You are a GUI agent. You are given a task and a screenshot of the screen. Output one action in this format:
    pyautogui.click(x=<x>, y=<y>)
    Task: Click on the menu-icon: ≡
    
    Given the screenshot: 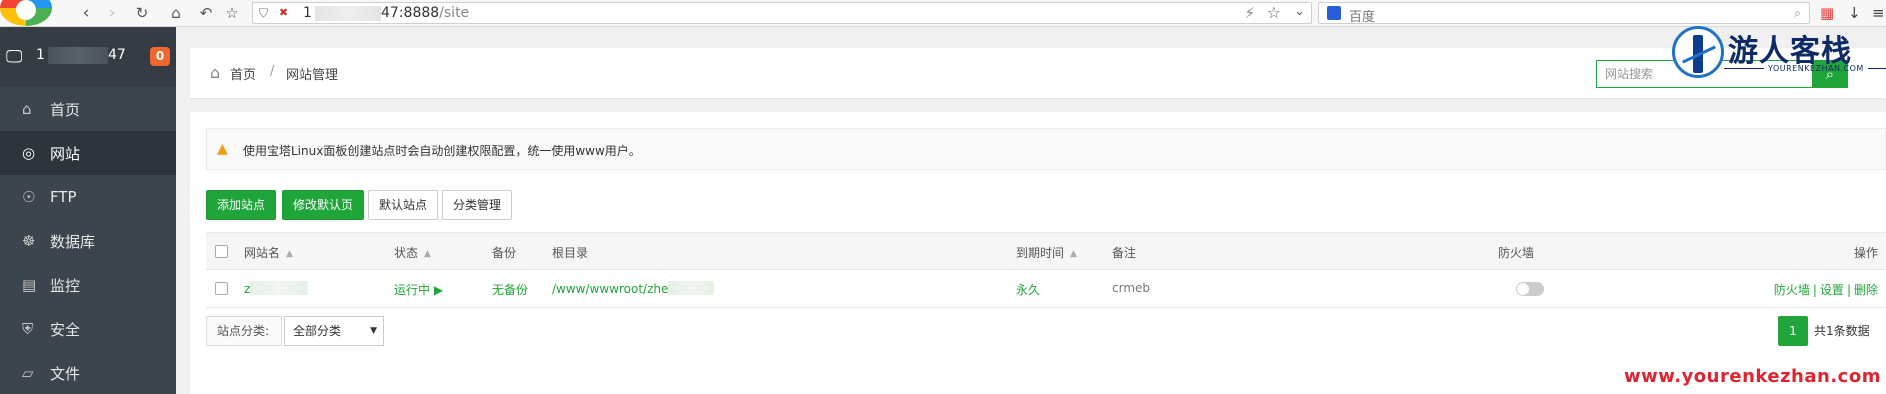 What is the action you would take?
    pyautogui.click(x=1878, y=13)
    